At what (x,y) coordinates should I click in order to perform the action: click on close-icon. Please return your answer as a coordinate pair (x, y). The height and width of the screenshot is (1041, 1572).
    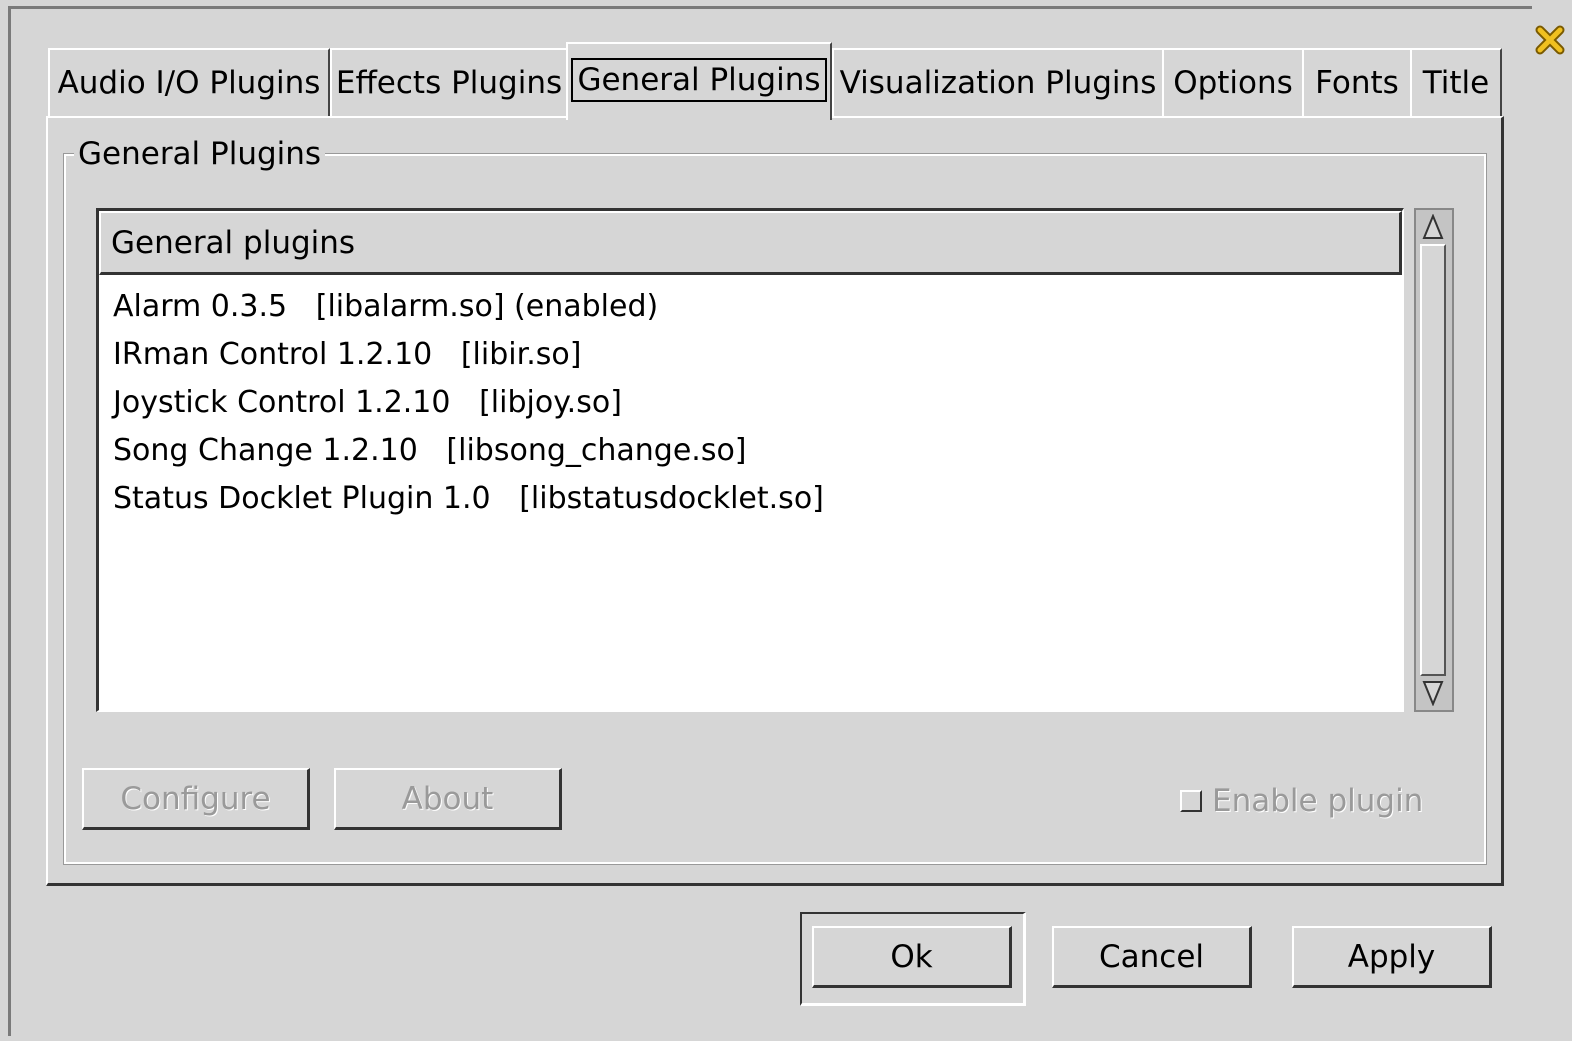
    Looking at the image, I should click on (1550, 40).